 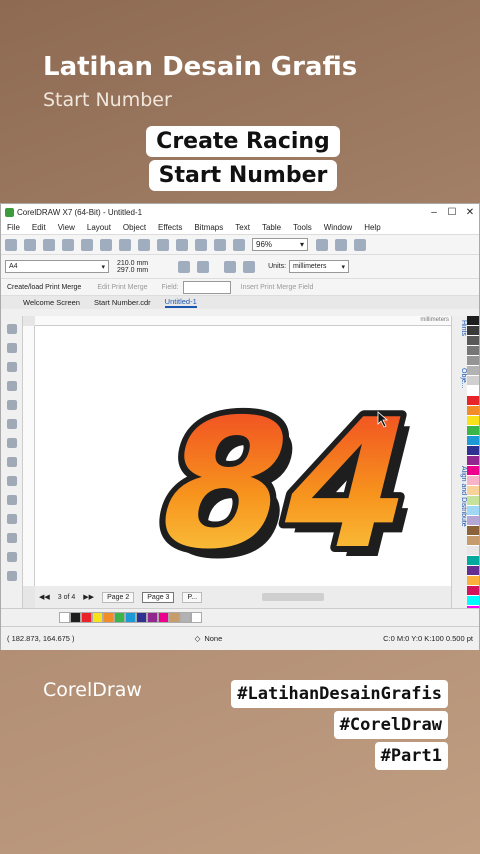 I want to click on eyedropper-icon, so click(x=12, y=576).